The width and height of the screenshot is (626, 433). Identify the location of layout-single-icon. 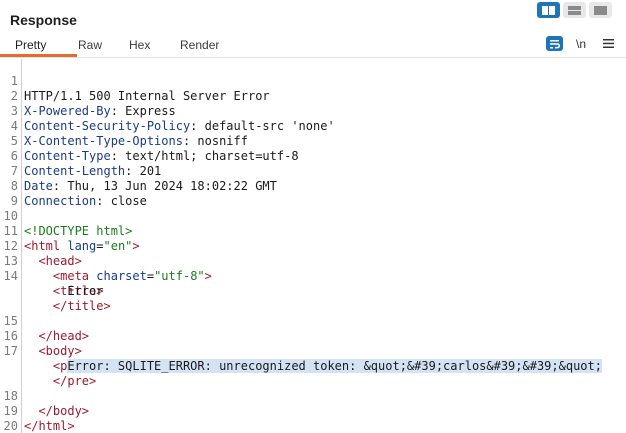
(600, 10).